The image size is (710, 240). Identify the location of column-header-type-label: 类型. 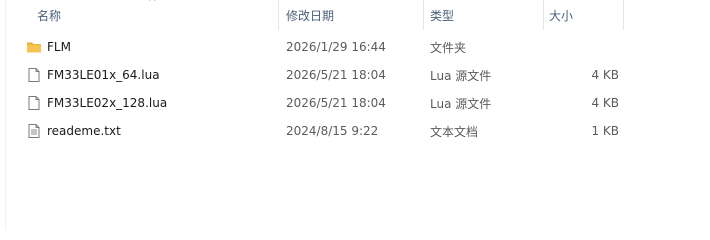
(442, 16).